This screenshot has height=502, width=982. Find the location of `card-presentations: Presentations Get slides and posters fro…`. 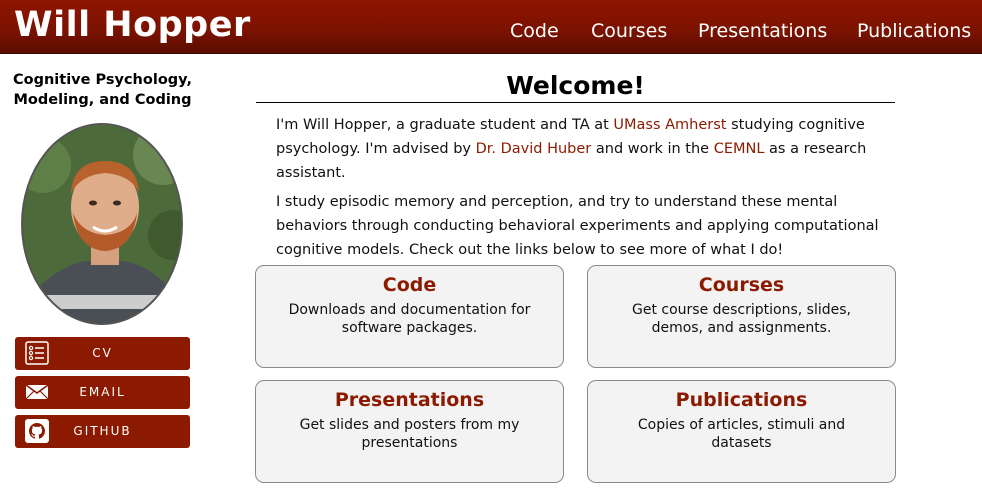

card-presentations: Presentations Get slides and posters fro… is located at coordinates (409, 431).